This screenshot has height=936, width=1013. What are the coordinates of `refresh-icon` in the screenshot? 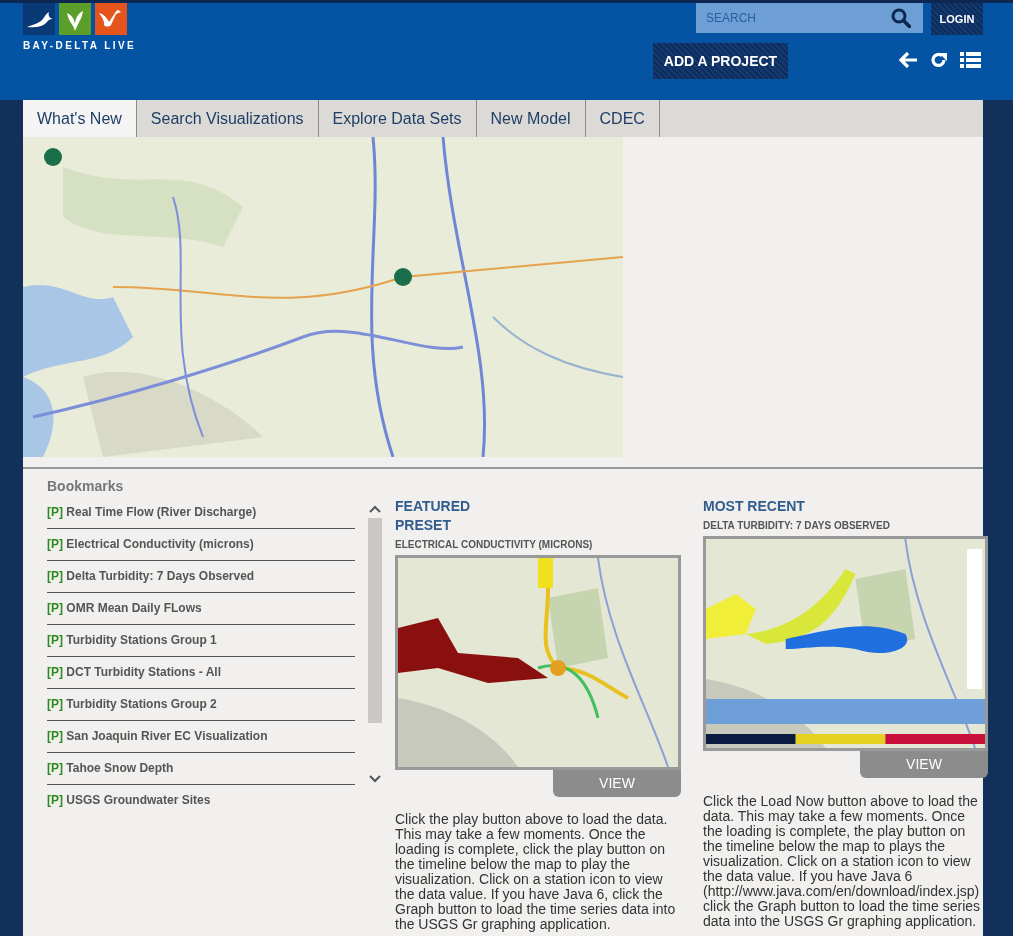 It's located at (939, 60).